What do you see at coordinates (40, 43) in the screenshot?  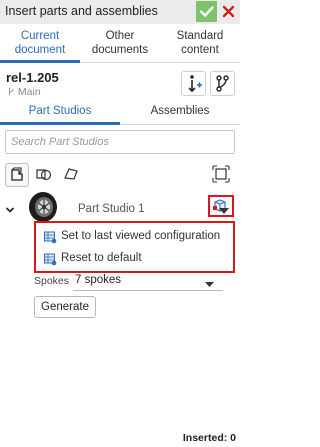 I see `tab-current-document: Current document` at bounding box center [40, 43].